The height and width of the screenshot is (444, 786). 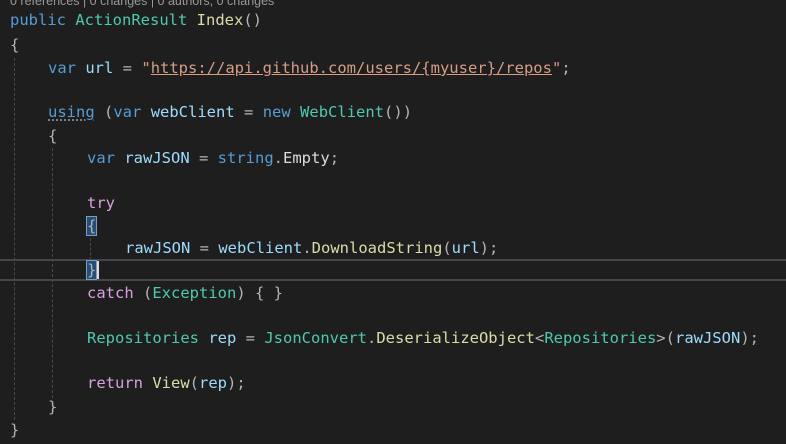 I want to click on code-line-10: }, so click(x=91, y=270).